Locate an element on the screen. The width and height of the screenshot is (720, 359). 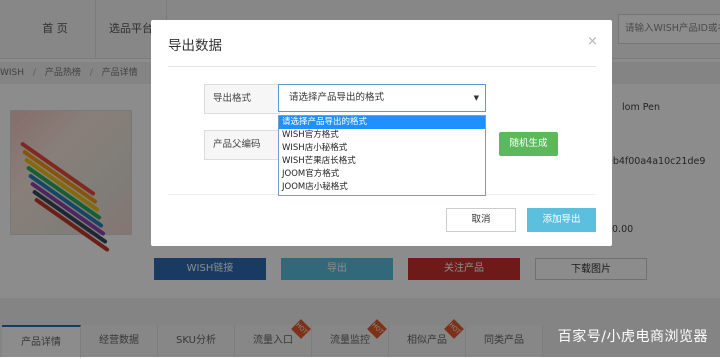
dropdown-option: WISH店小秘格式 is located at coordinates (382, 148).